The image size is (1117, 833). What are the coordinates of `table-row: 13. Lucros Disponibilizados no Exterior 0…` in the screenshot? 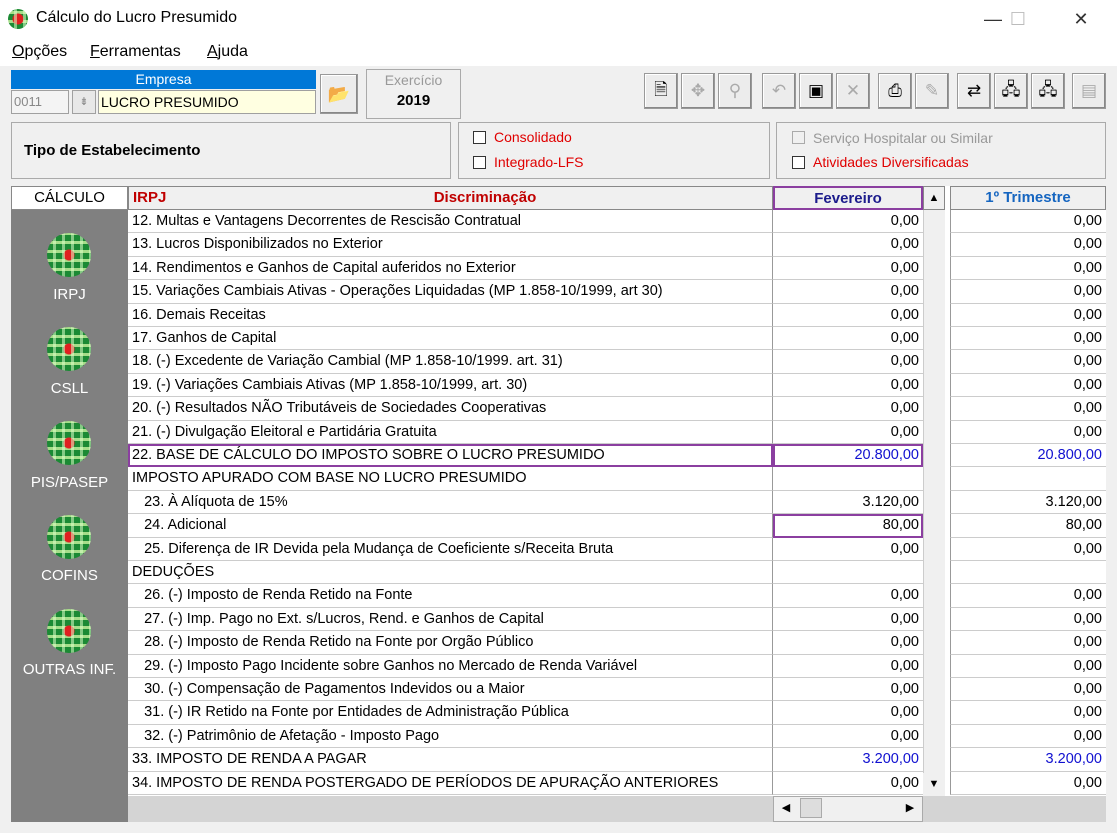 It's located at (617, 245).